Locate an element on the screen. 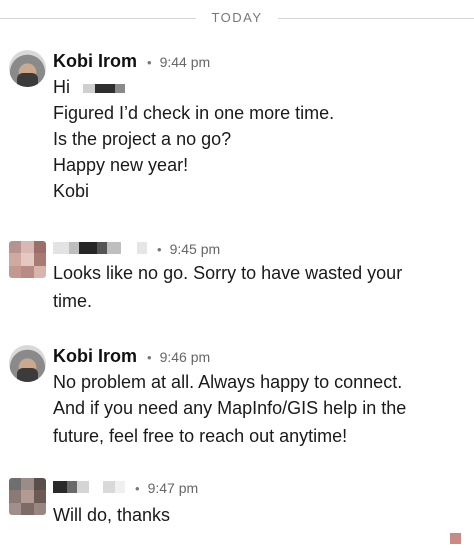  message-header: Kobi Irom • 9:44 pm is located at coordinates (131, 62).